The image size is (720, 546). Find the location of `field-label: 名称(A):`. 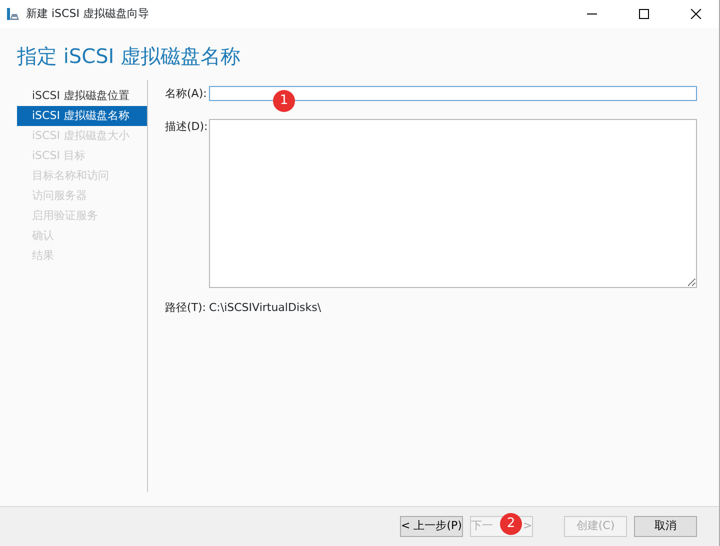

field-label: 名称(A): is located at coordinates (184, 94).